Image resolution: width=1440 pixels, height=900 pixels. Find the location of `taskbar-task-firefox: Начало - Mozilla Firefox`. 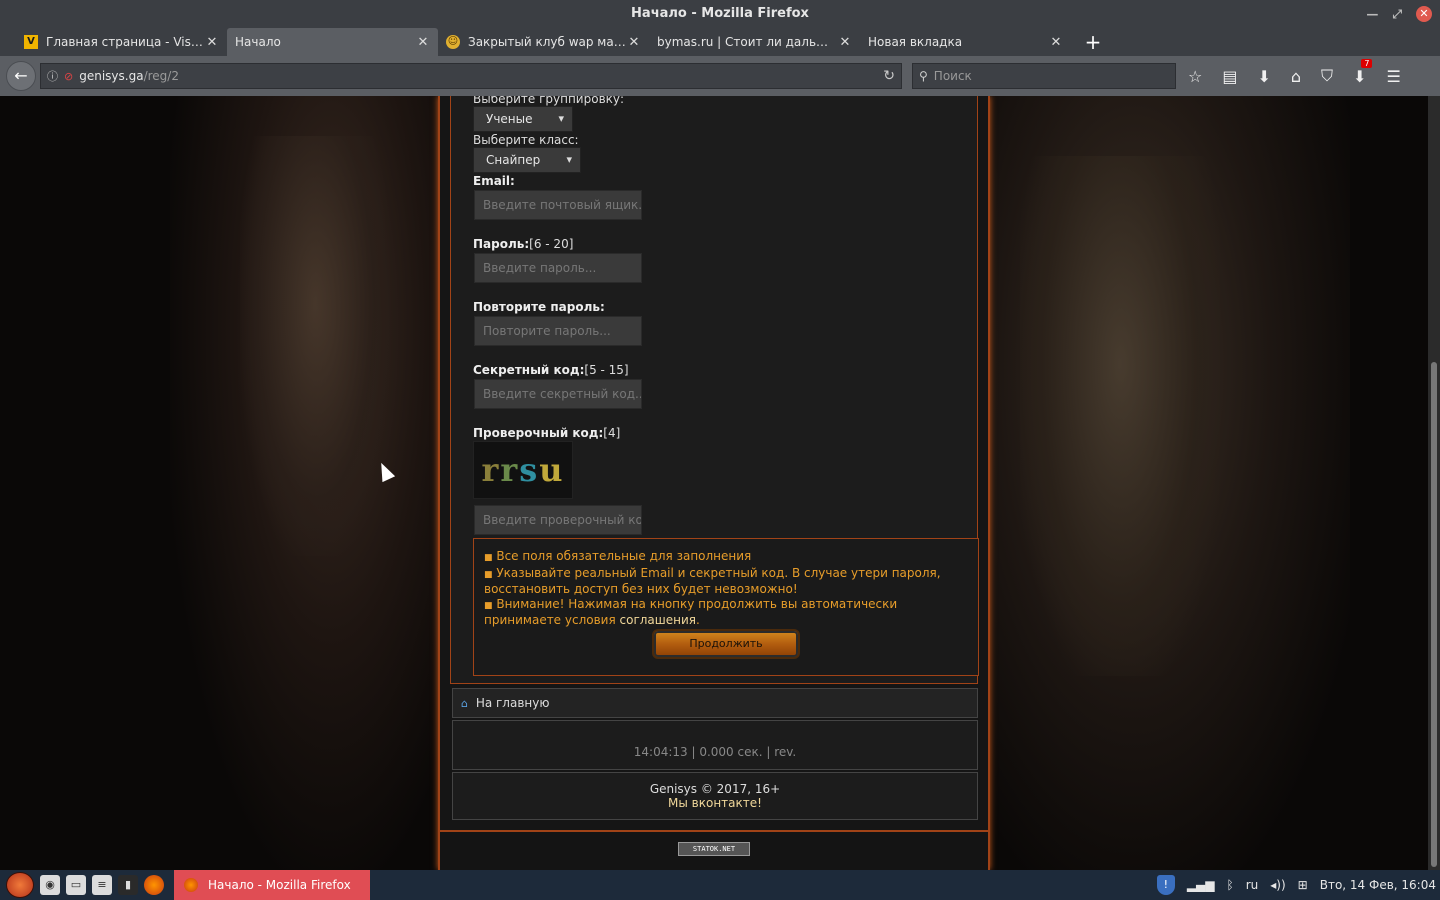

taskbar-task-firefox: Начало - Mozilla Firefox is located at coordinates (272, 885).